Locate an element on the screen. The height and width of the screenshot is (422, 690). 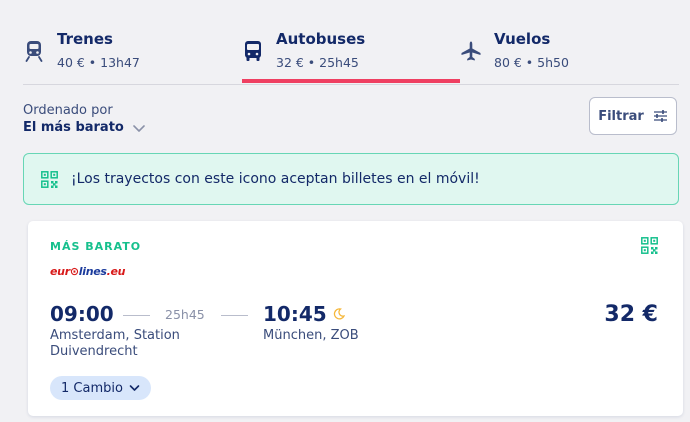
changes-toggle: 1 Cambio is located at coordinates (100, 388).